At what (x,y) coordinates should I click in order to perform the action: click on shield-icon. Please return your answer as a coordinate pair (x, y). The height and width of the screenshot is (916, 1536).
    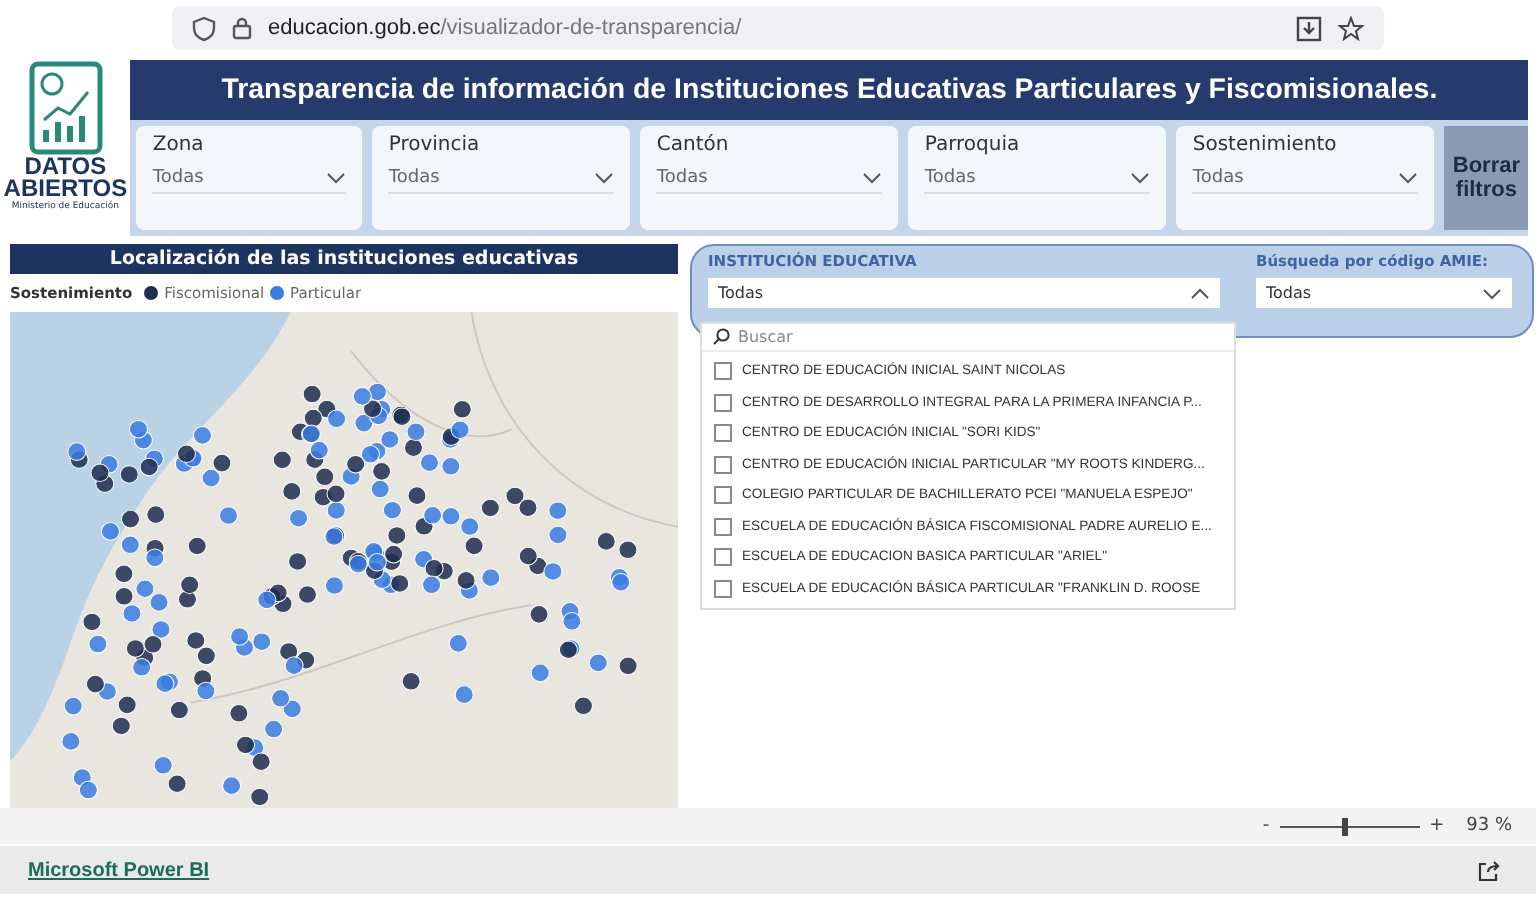
    Looking at the image, I should click on (204, 28).